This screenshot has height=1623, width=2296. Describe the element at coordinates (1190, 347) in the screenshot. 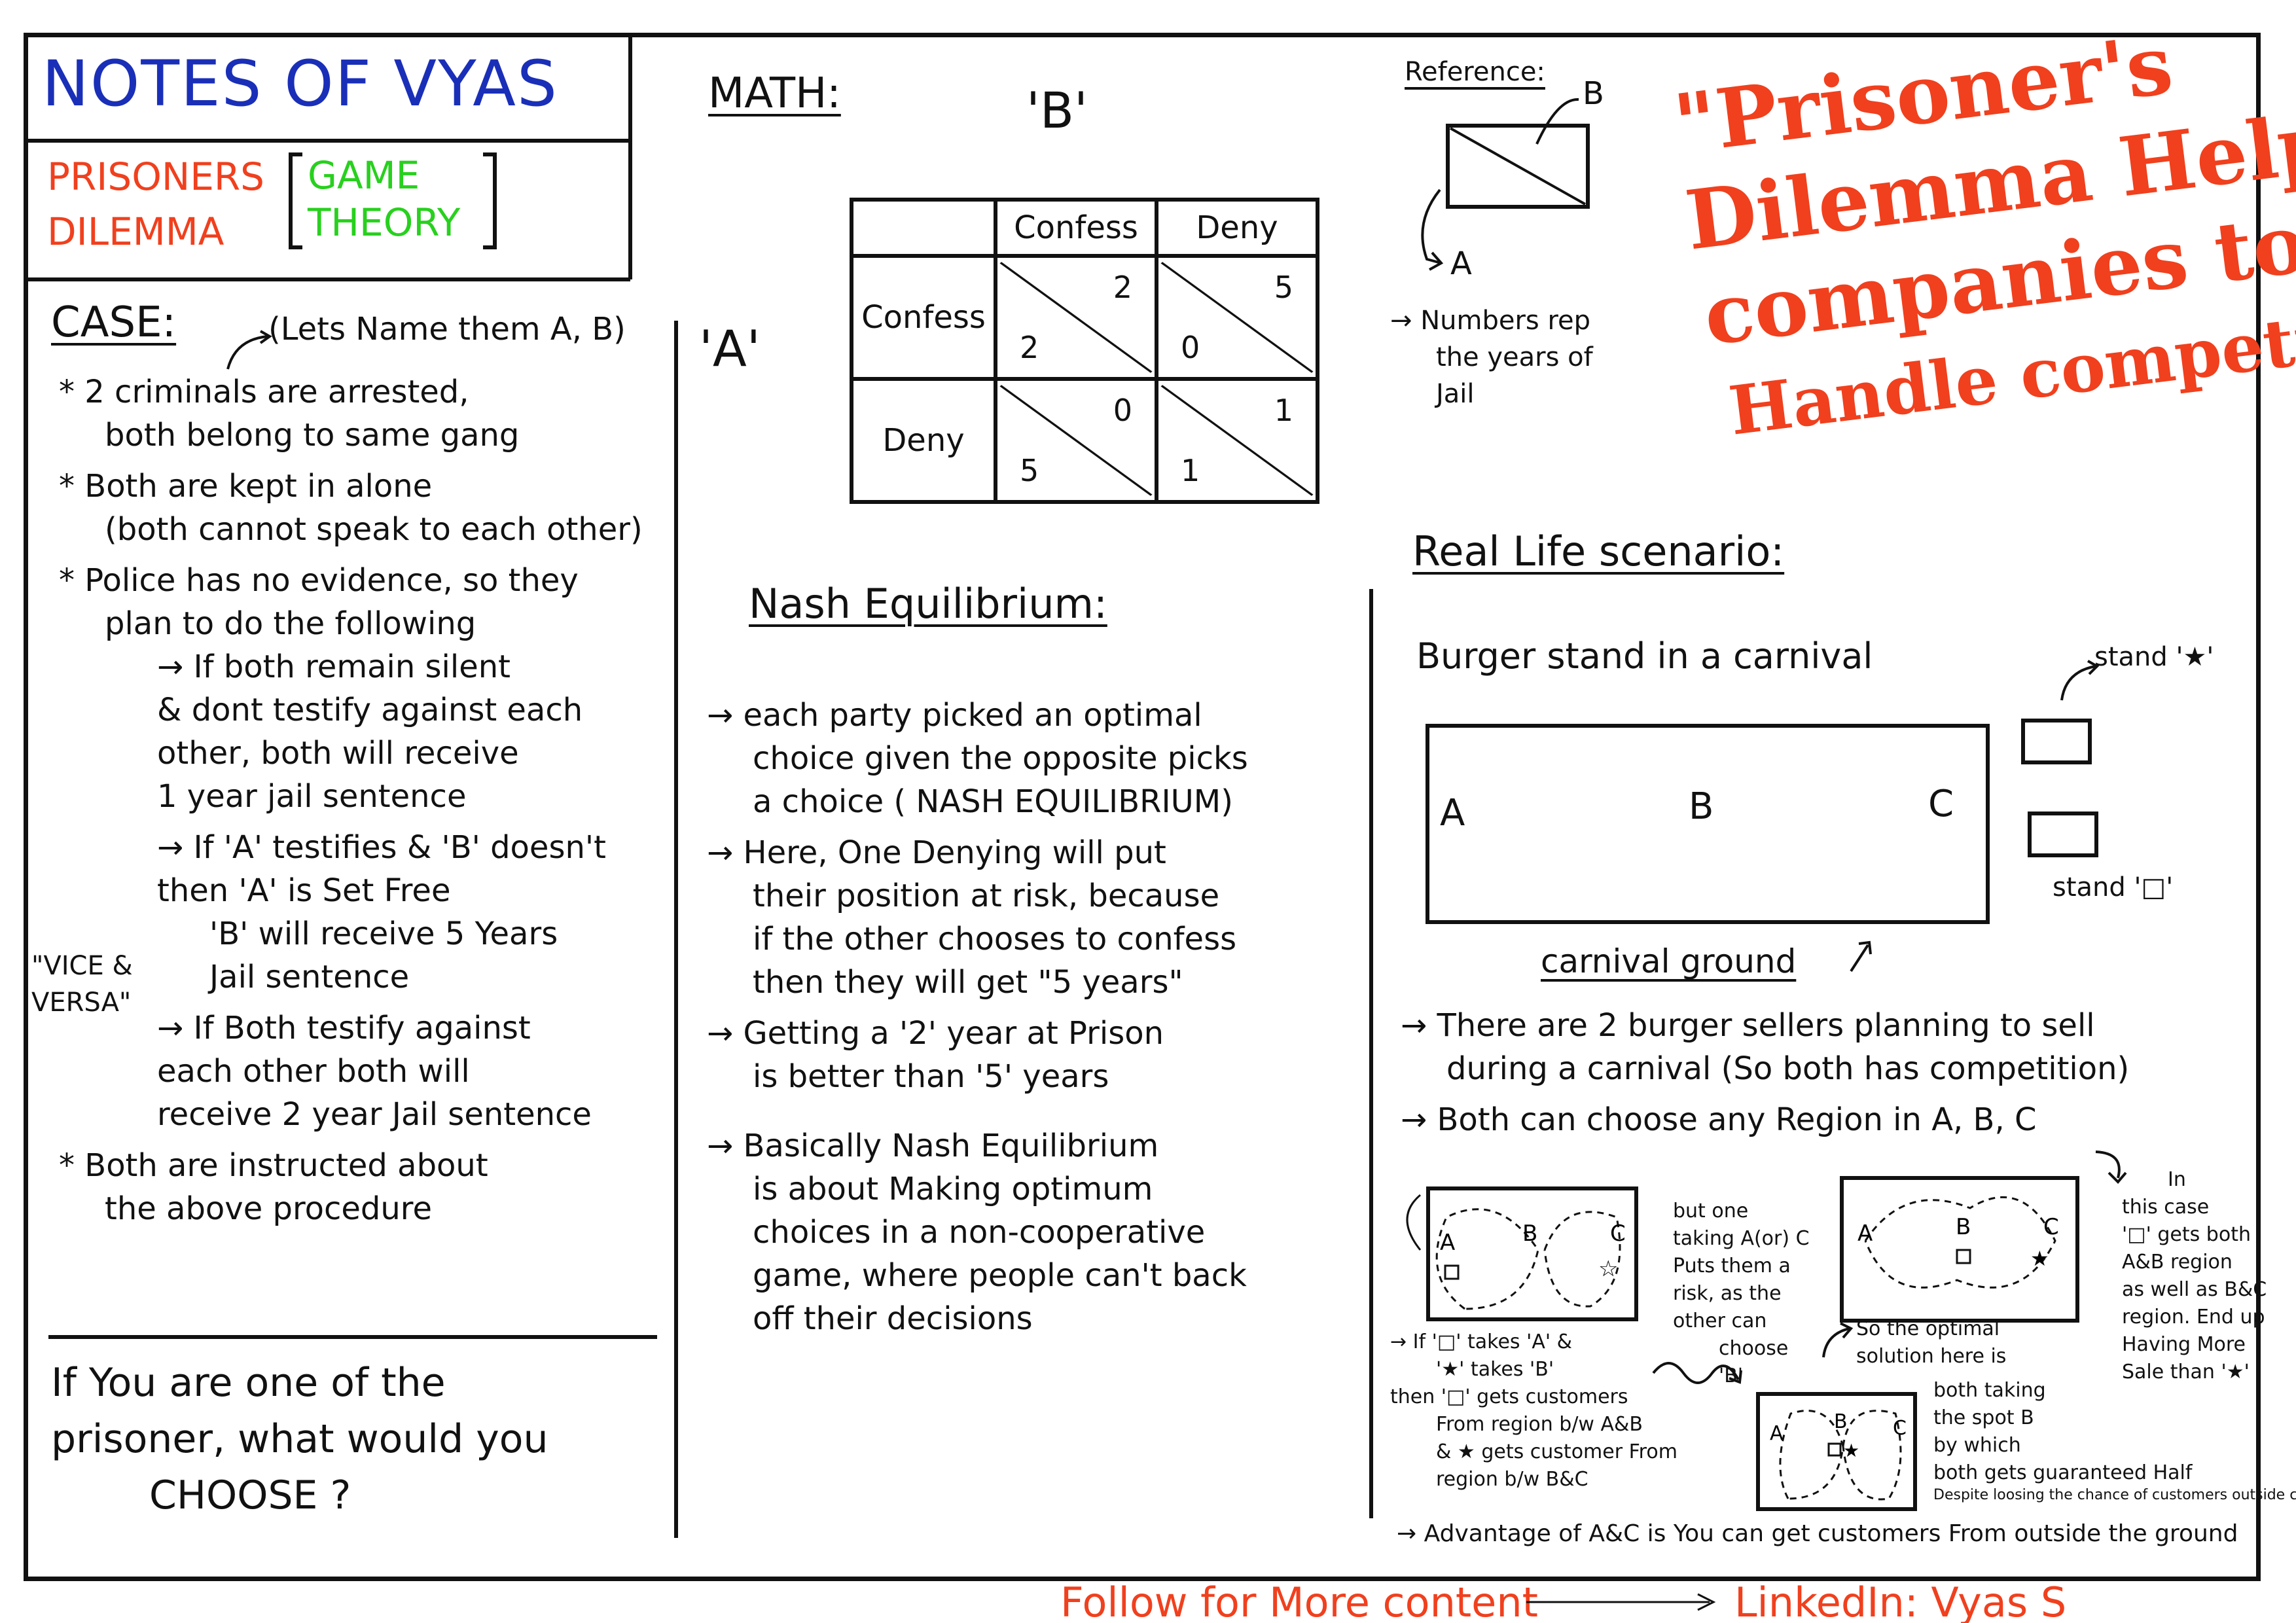

I see `payoff-a: 0` at that location.